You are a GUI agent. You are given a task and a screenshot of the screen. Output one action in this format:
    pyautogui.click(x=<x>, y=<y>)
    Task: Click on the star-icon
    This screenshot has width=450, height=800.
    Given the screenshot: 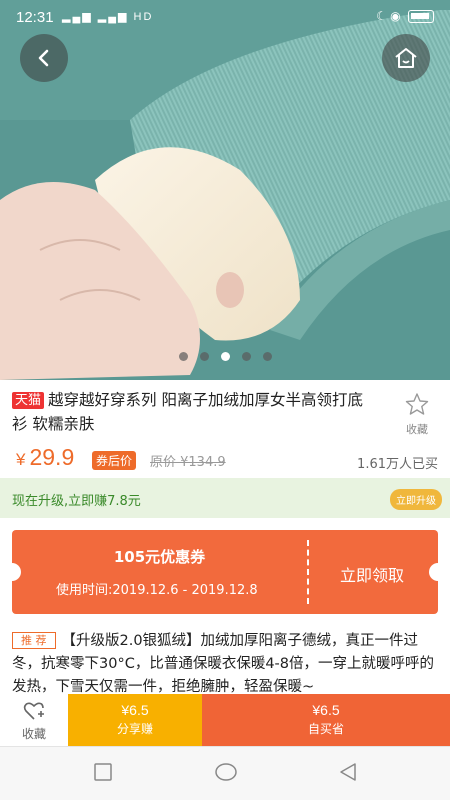 What is the action you would take?
    pyautogui.click(x=417, y=404)
    